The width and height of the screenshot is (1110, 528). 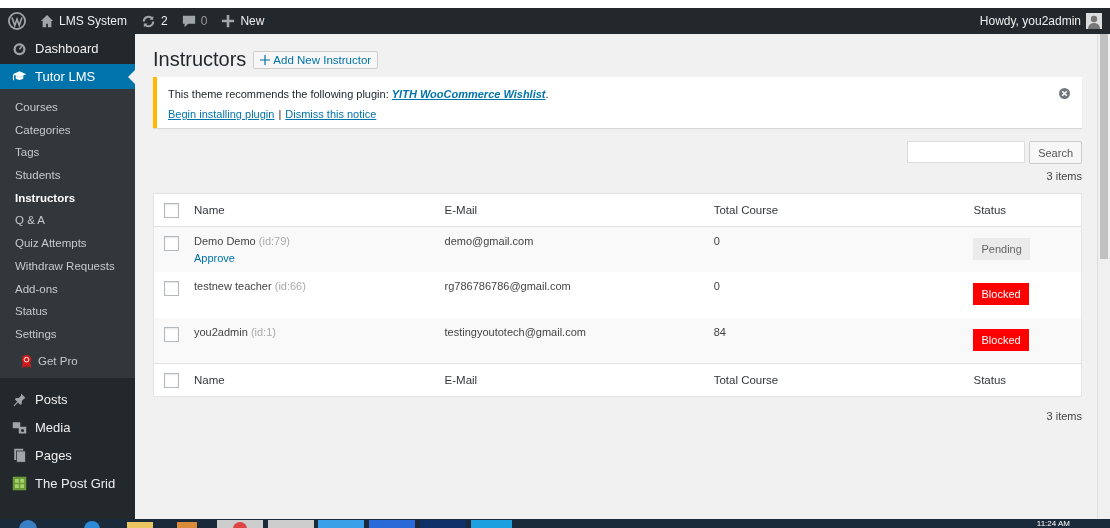 What do you see at coordinates (252, 21) in the screenshot?
I see `new-link: New` at bounding box center [252, 21].